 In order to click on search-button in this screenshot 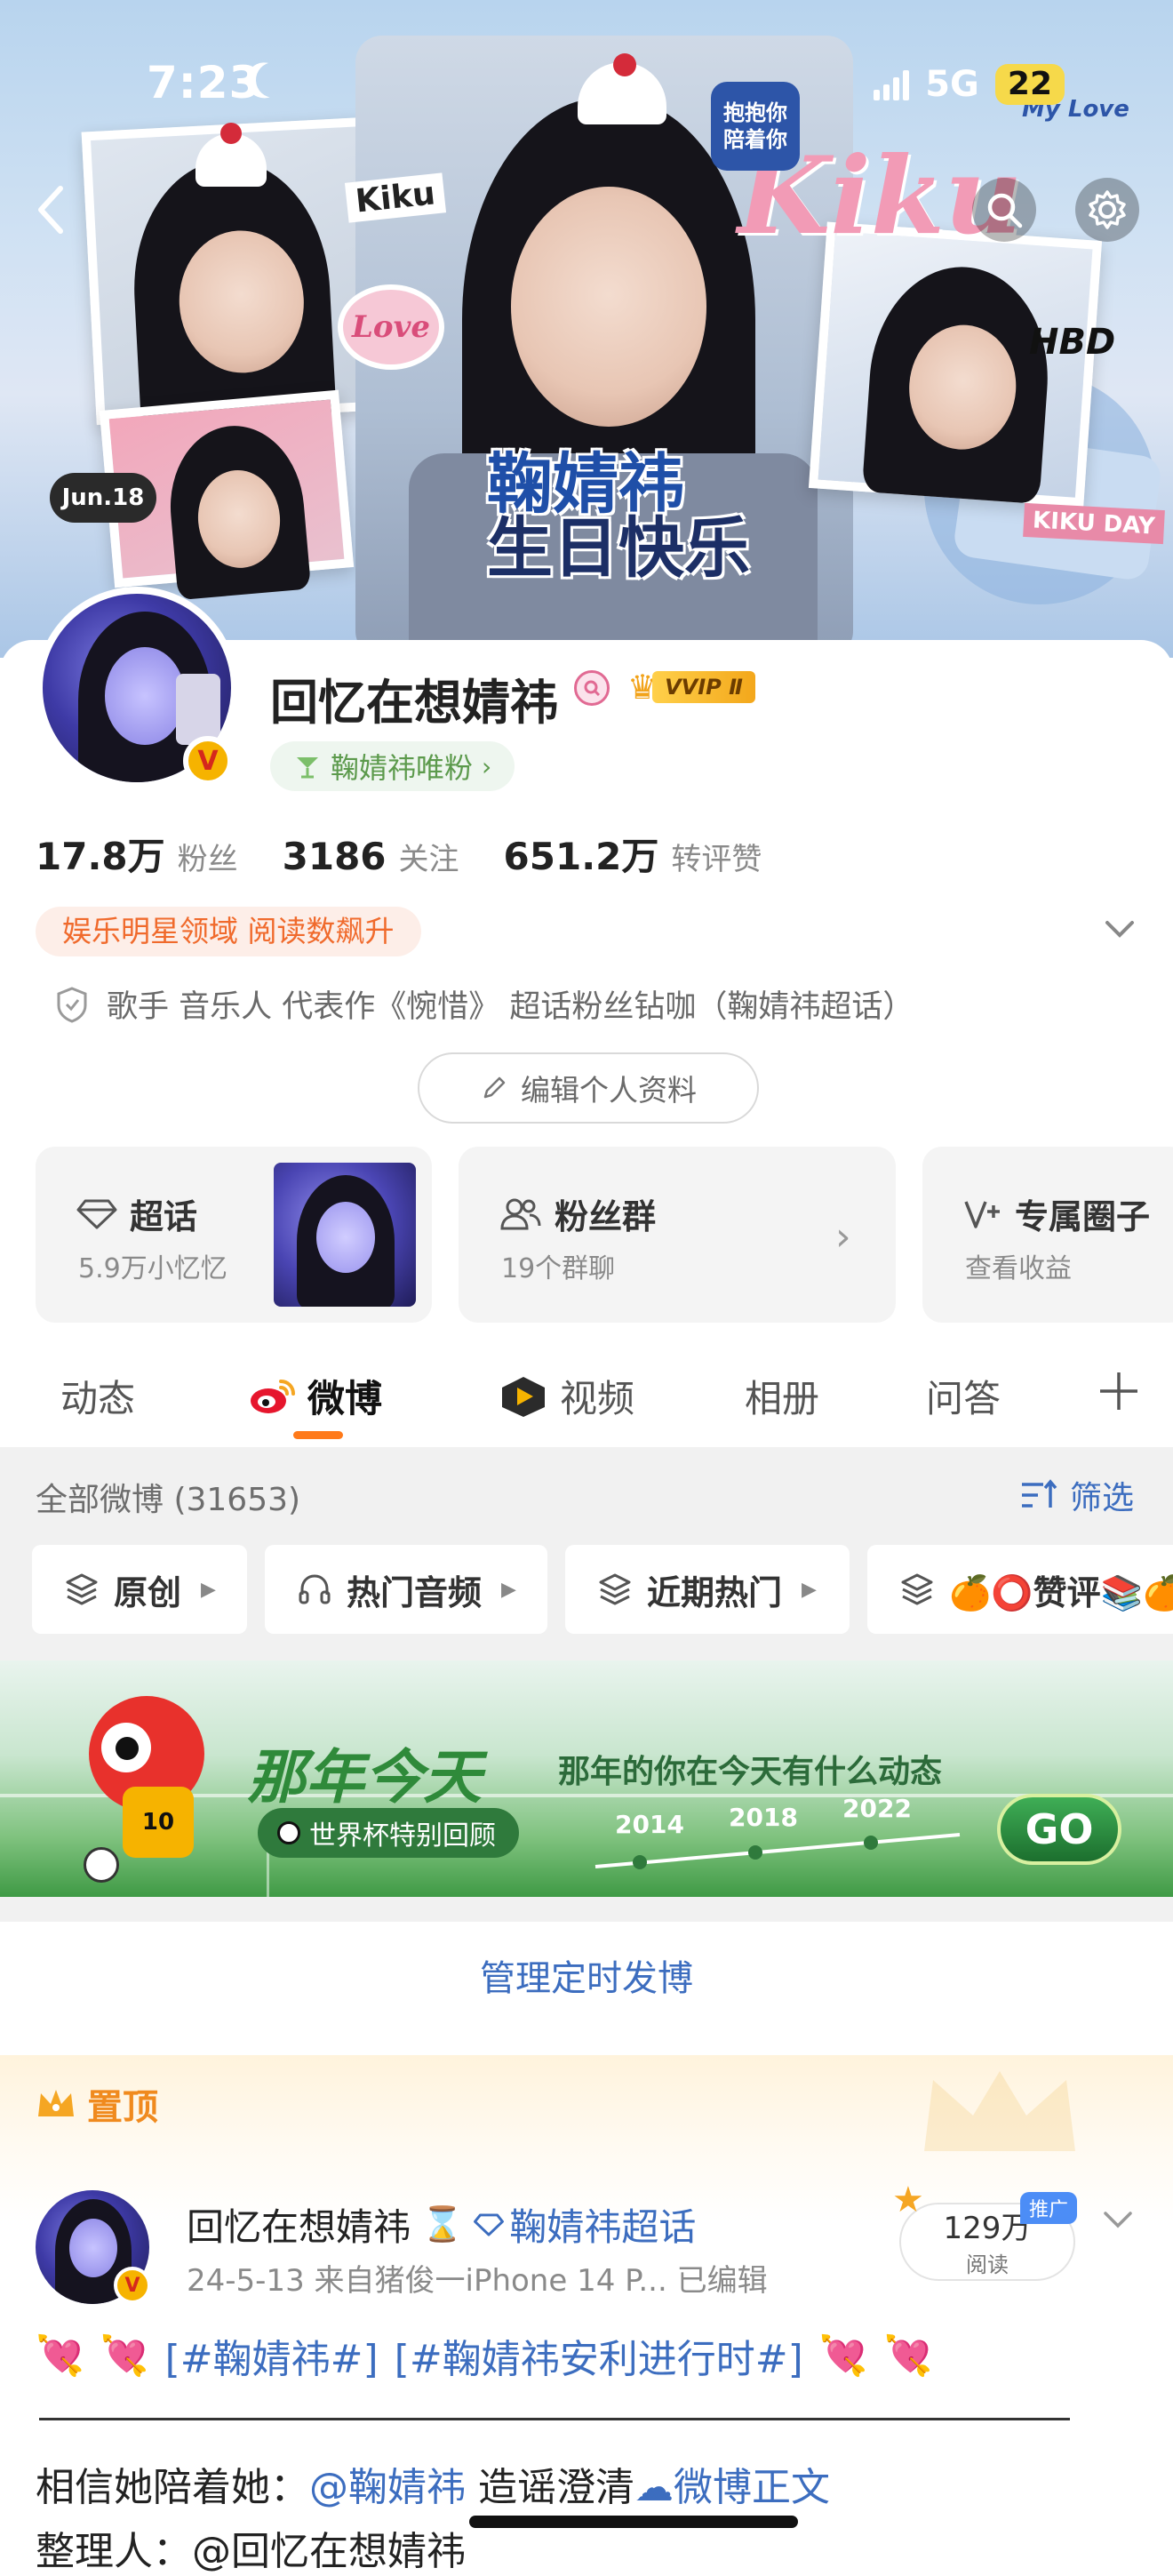, I will do `click(1004, 210)`.